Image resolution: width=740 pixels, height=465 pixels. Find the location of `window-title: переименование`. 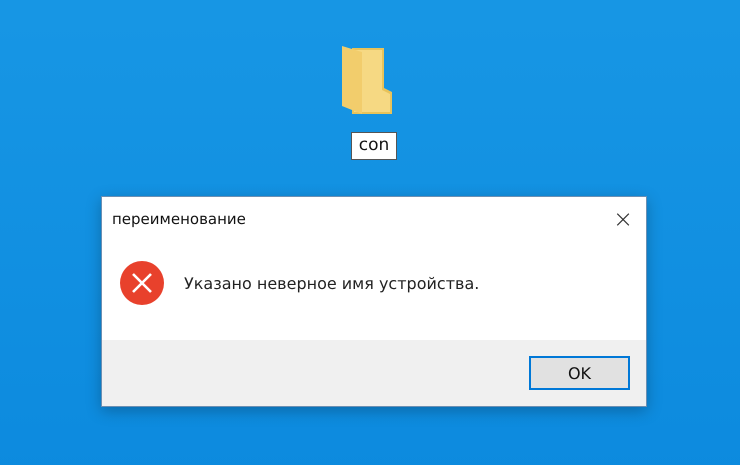

window-title: переименование is located at coordinates (179, 219).